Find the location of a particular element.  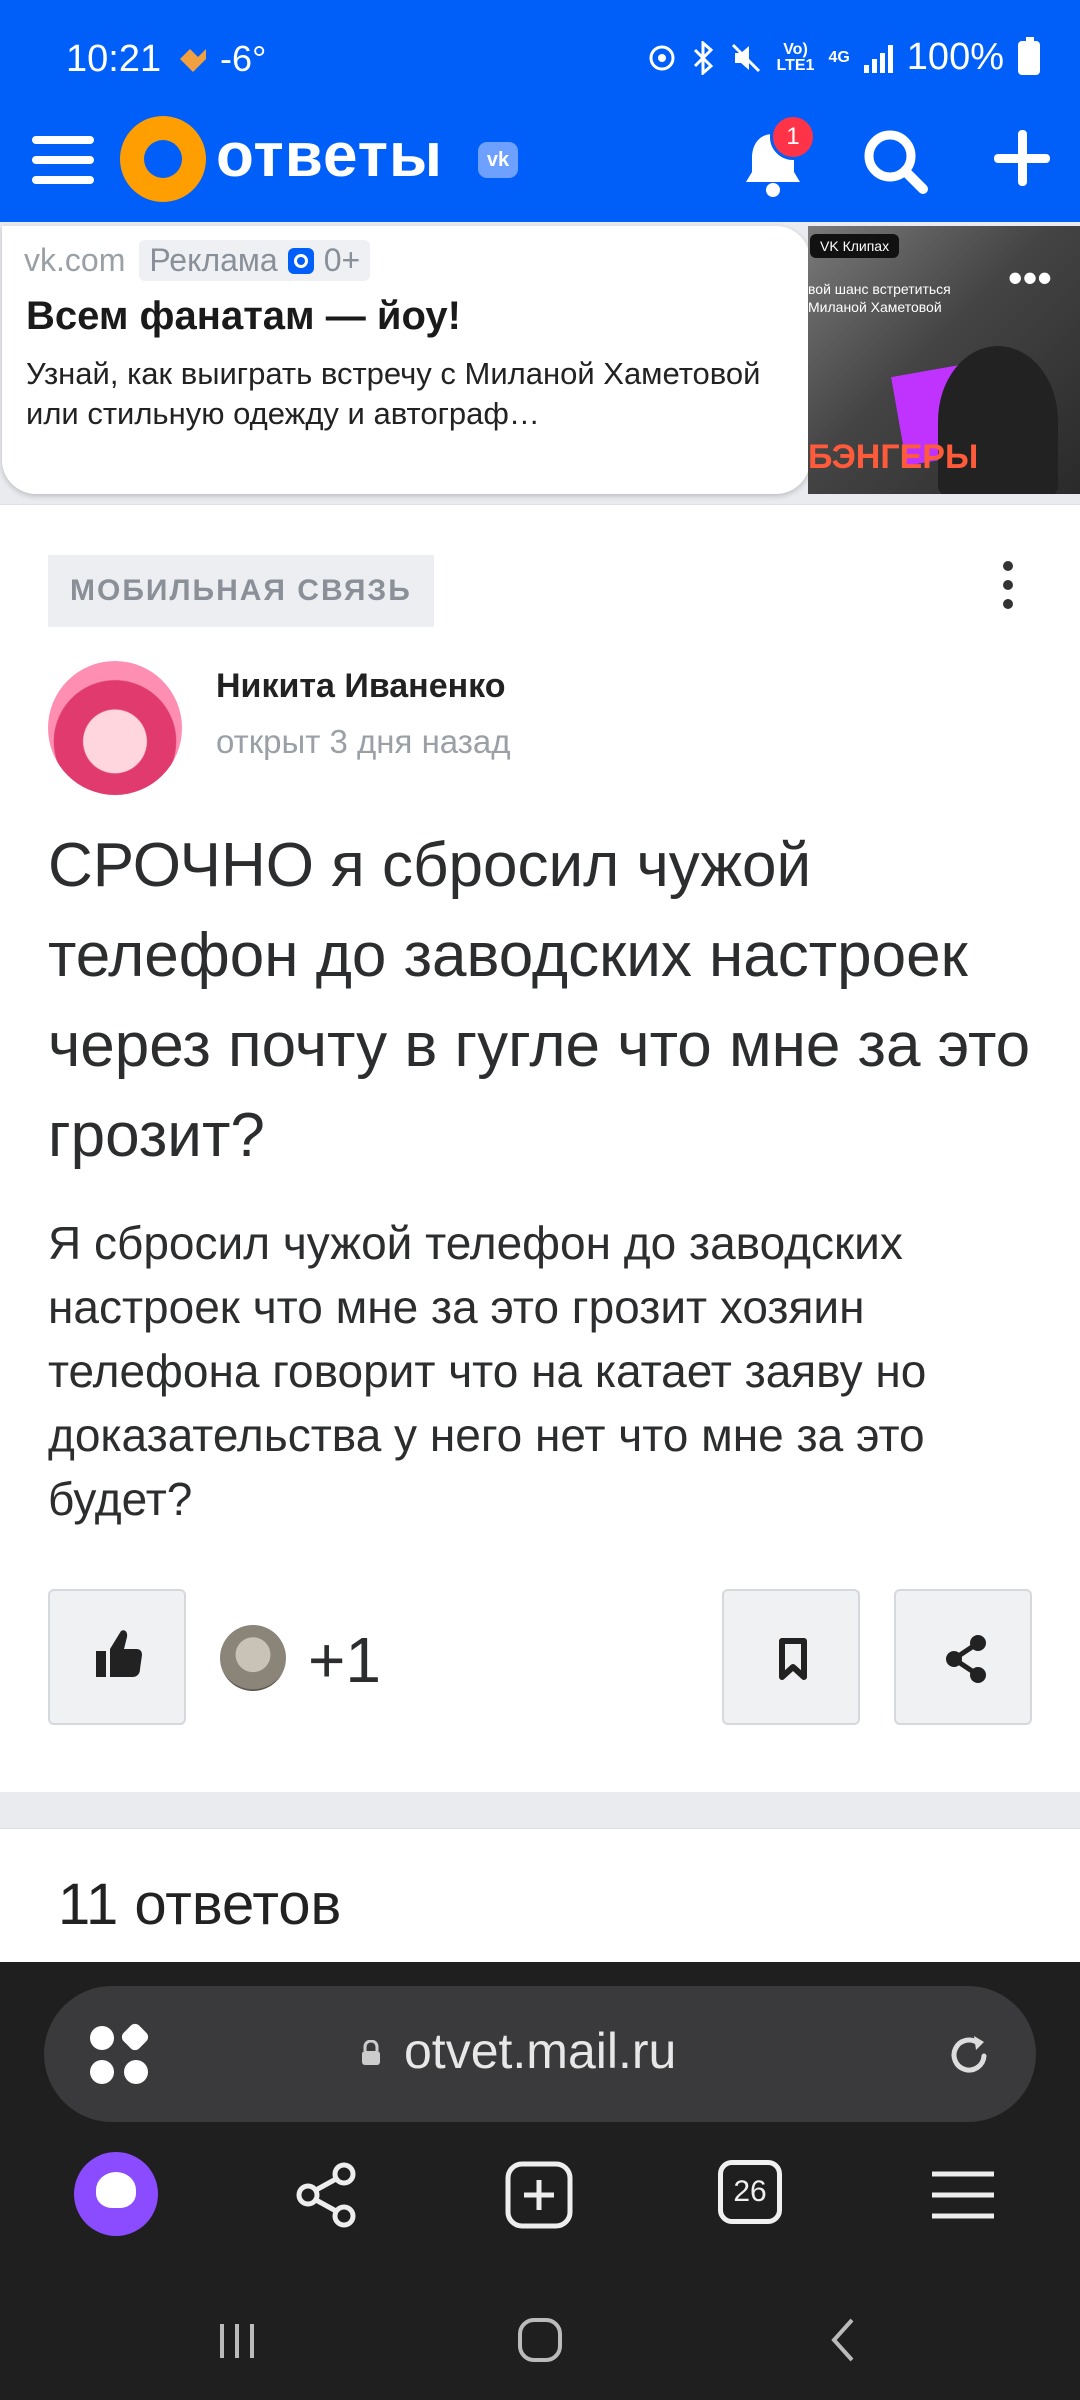

notification-badge: 1 is located at coordinates (793, 137).